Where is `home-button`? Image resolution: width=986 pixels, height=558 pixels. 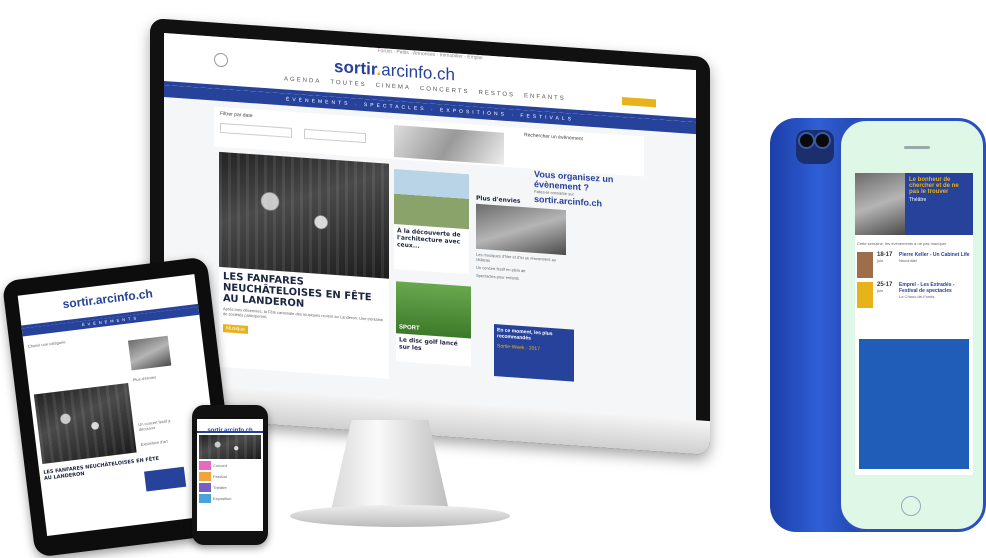
home-button is located at coordinates (911, 506).